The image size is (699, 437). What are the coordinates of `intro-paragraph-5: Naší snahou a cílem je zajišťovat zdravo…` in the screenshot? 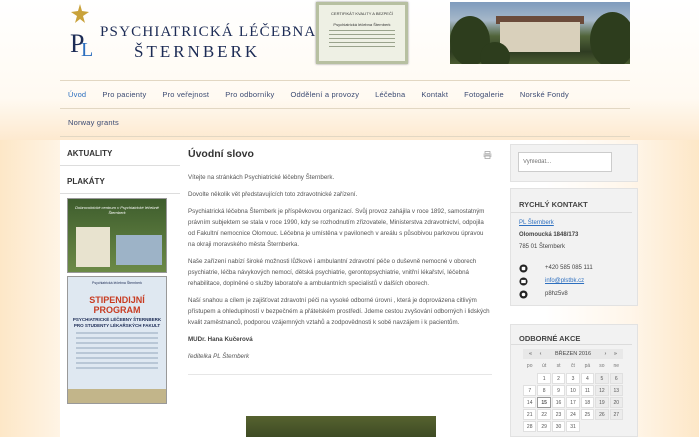 It's located at (339, 311).